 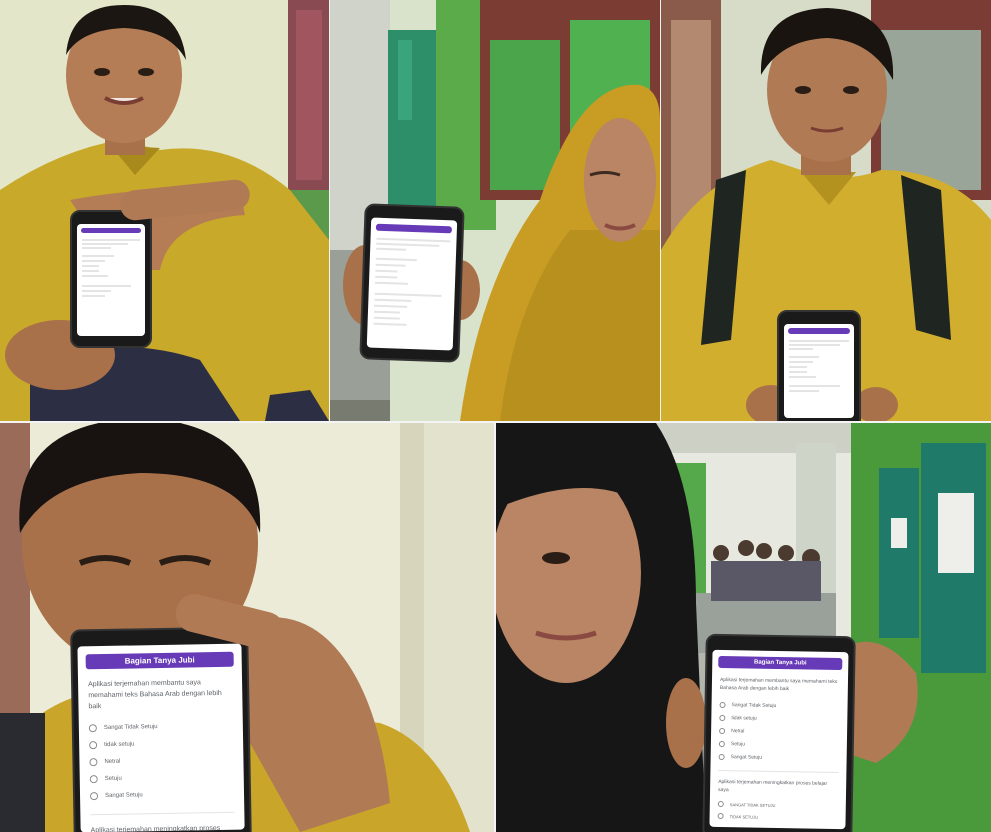 What do you see at coordinates (779, 718) in the screenshot?
I see `option-tidak-setuju-5: tidak setuju` at bounding box center [779, 718].